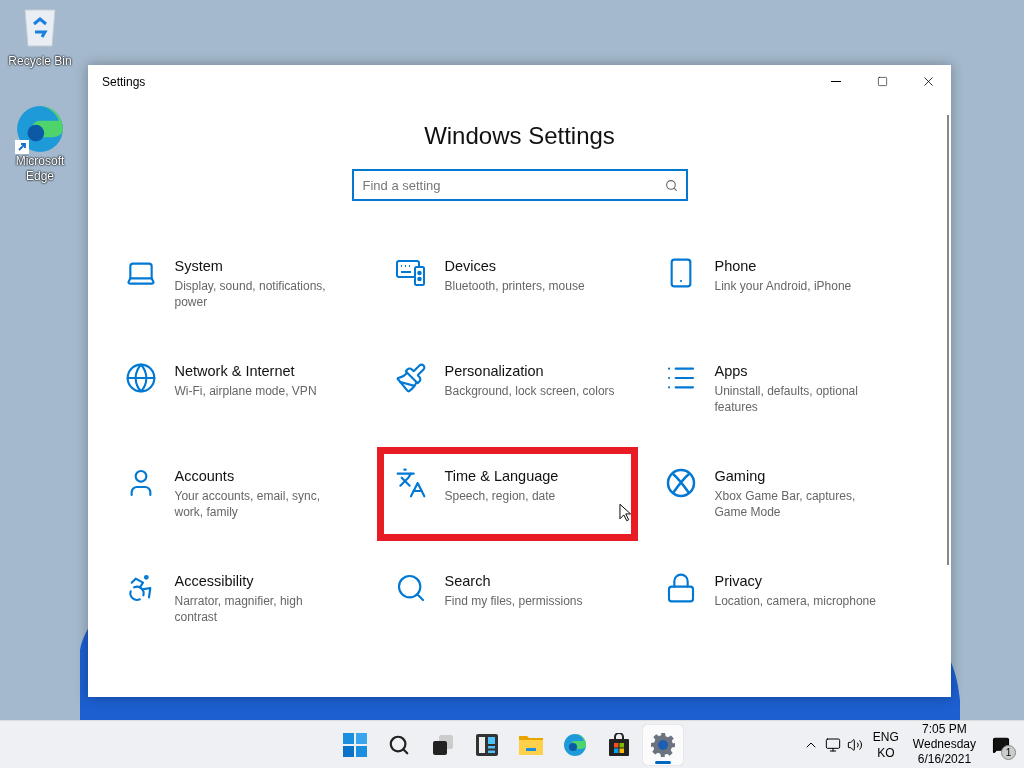  I want to click on scrollbar, so click(948, 340).